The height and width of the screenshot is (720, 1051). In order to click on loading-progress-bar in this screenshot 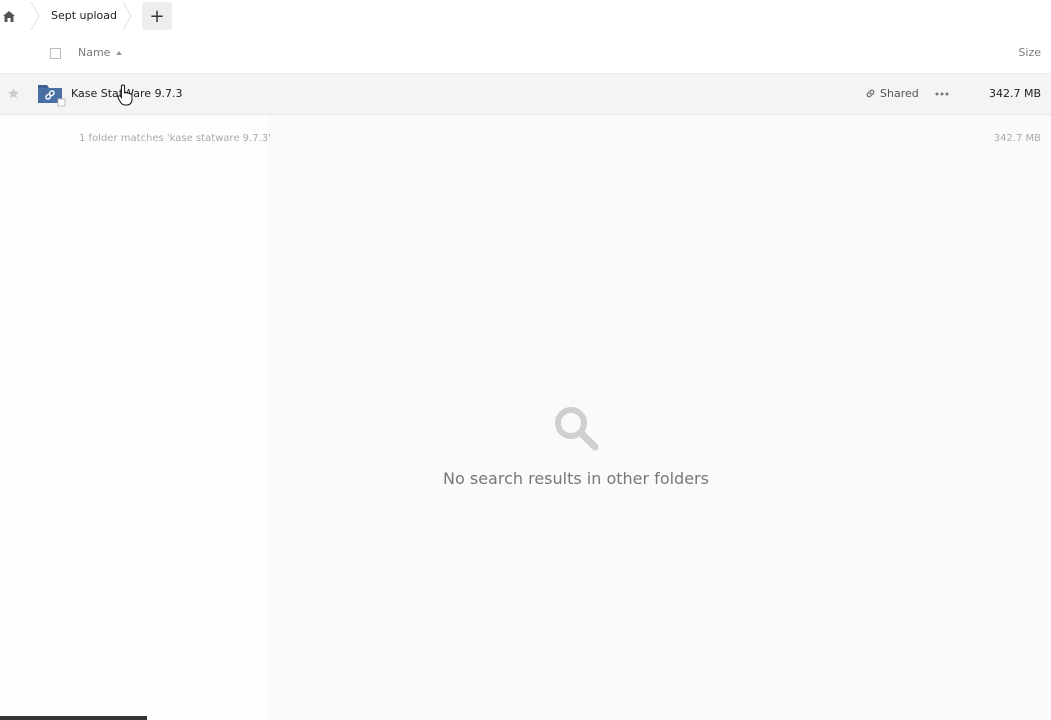, I will do `click(525, 718)`.